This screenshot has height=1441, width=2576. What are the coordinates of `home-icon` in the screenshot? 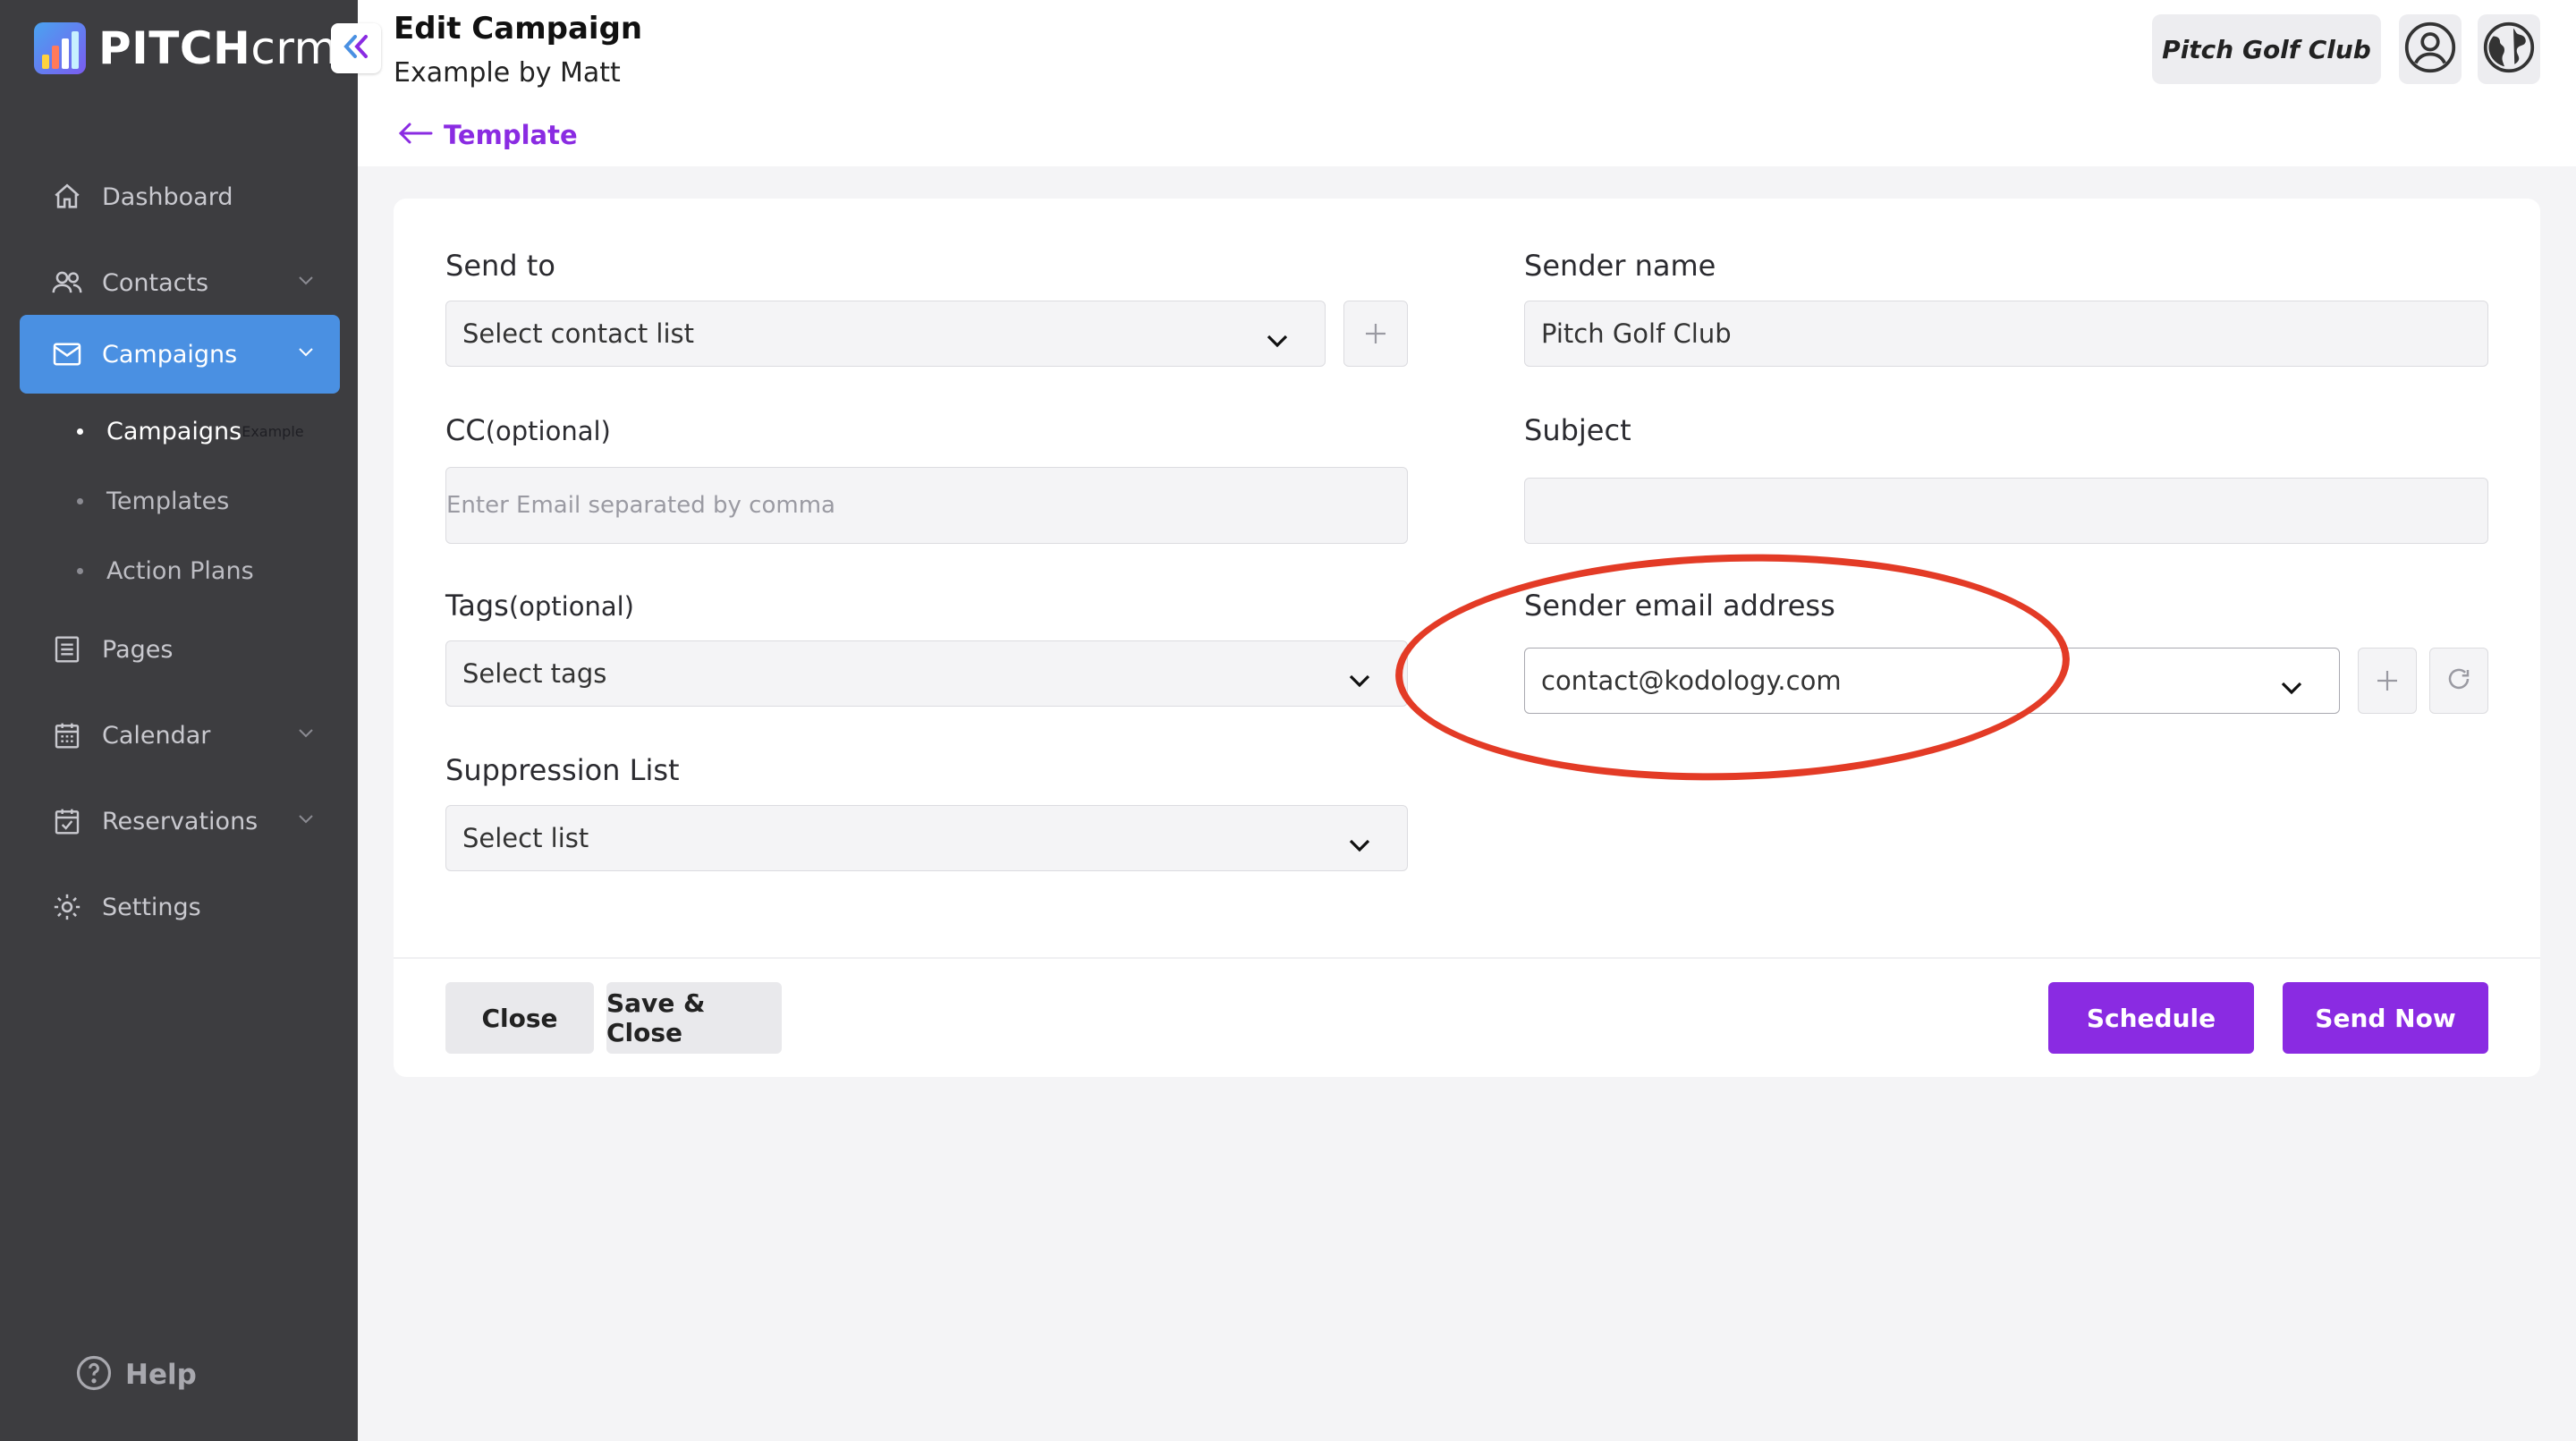 It's located at (67, 197).